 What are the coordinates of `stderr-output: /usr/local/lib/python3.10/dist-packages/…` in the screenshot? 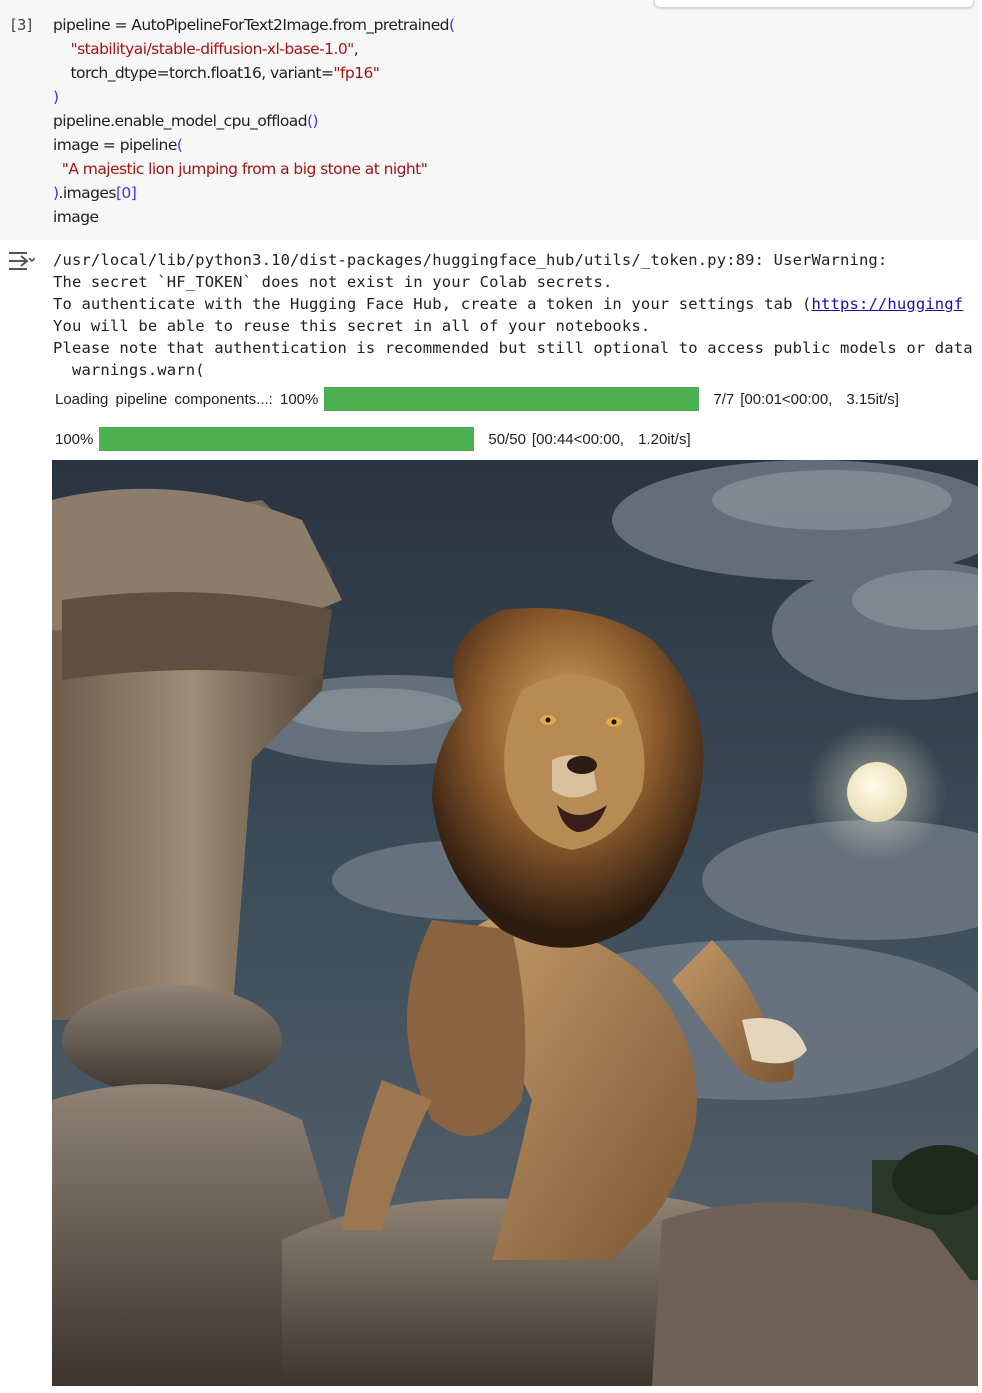 It's located at (517, 315).